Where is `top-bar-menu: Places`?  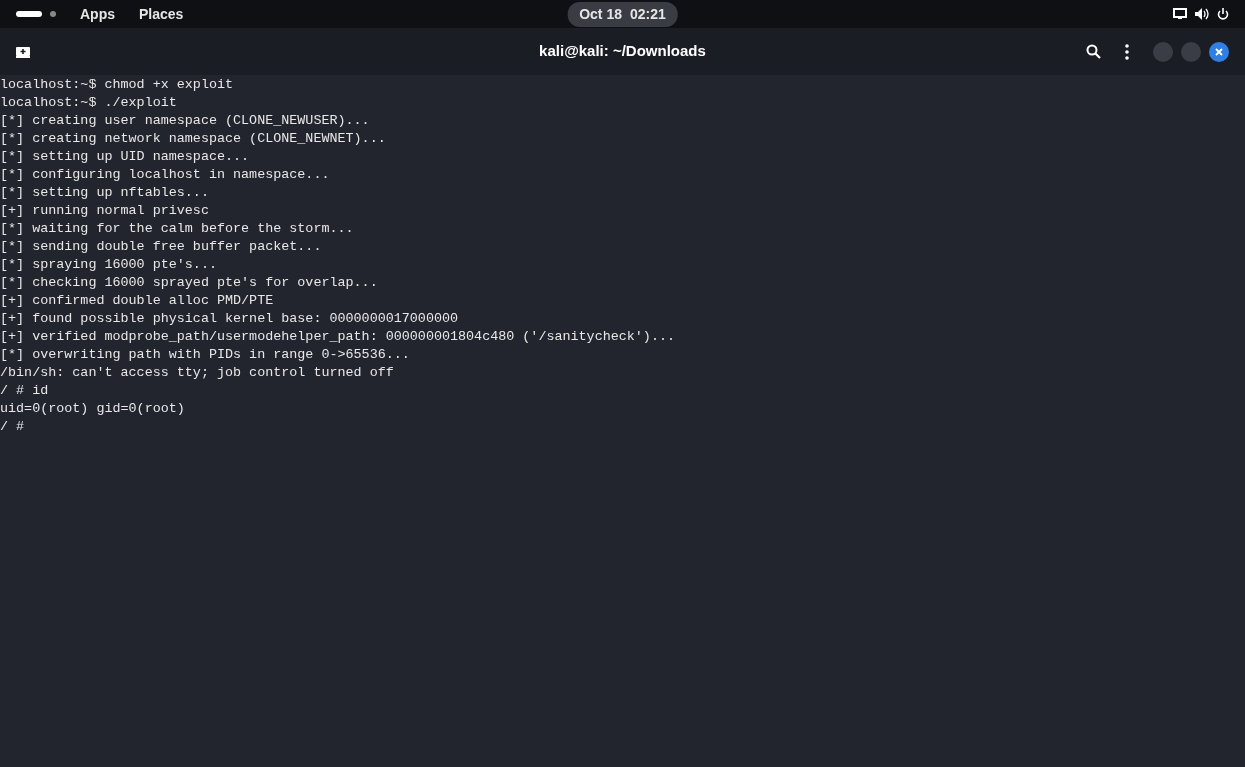
top-bar-menu: Places is located at coordinates (161, 14).